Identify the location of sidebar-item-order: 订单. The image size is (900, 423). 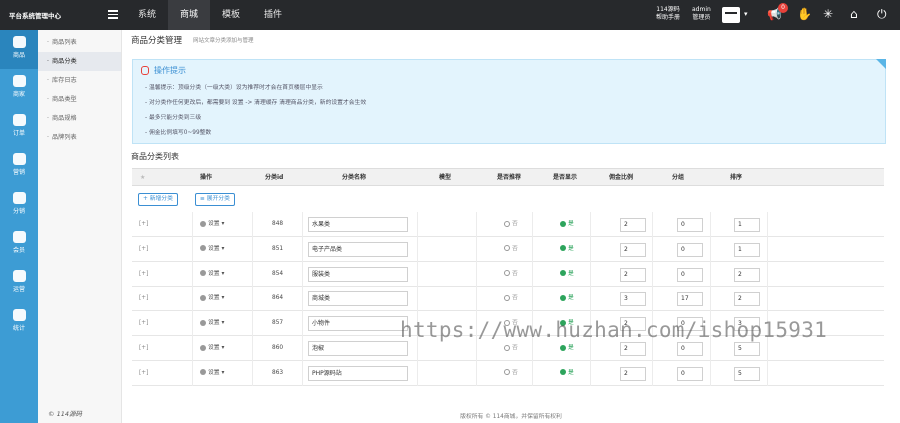
(19, 127).